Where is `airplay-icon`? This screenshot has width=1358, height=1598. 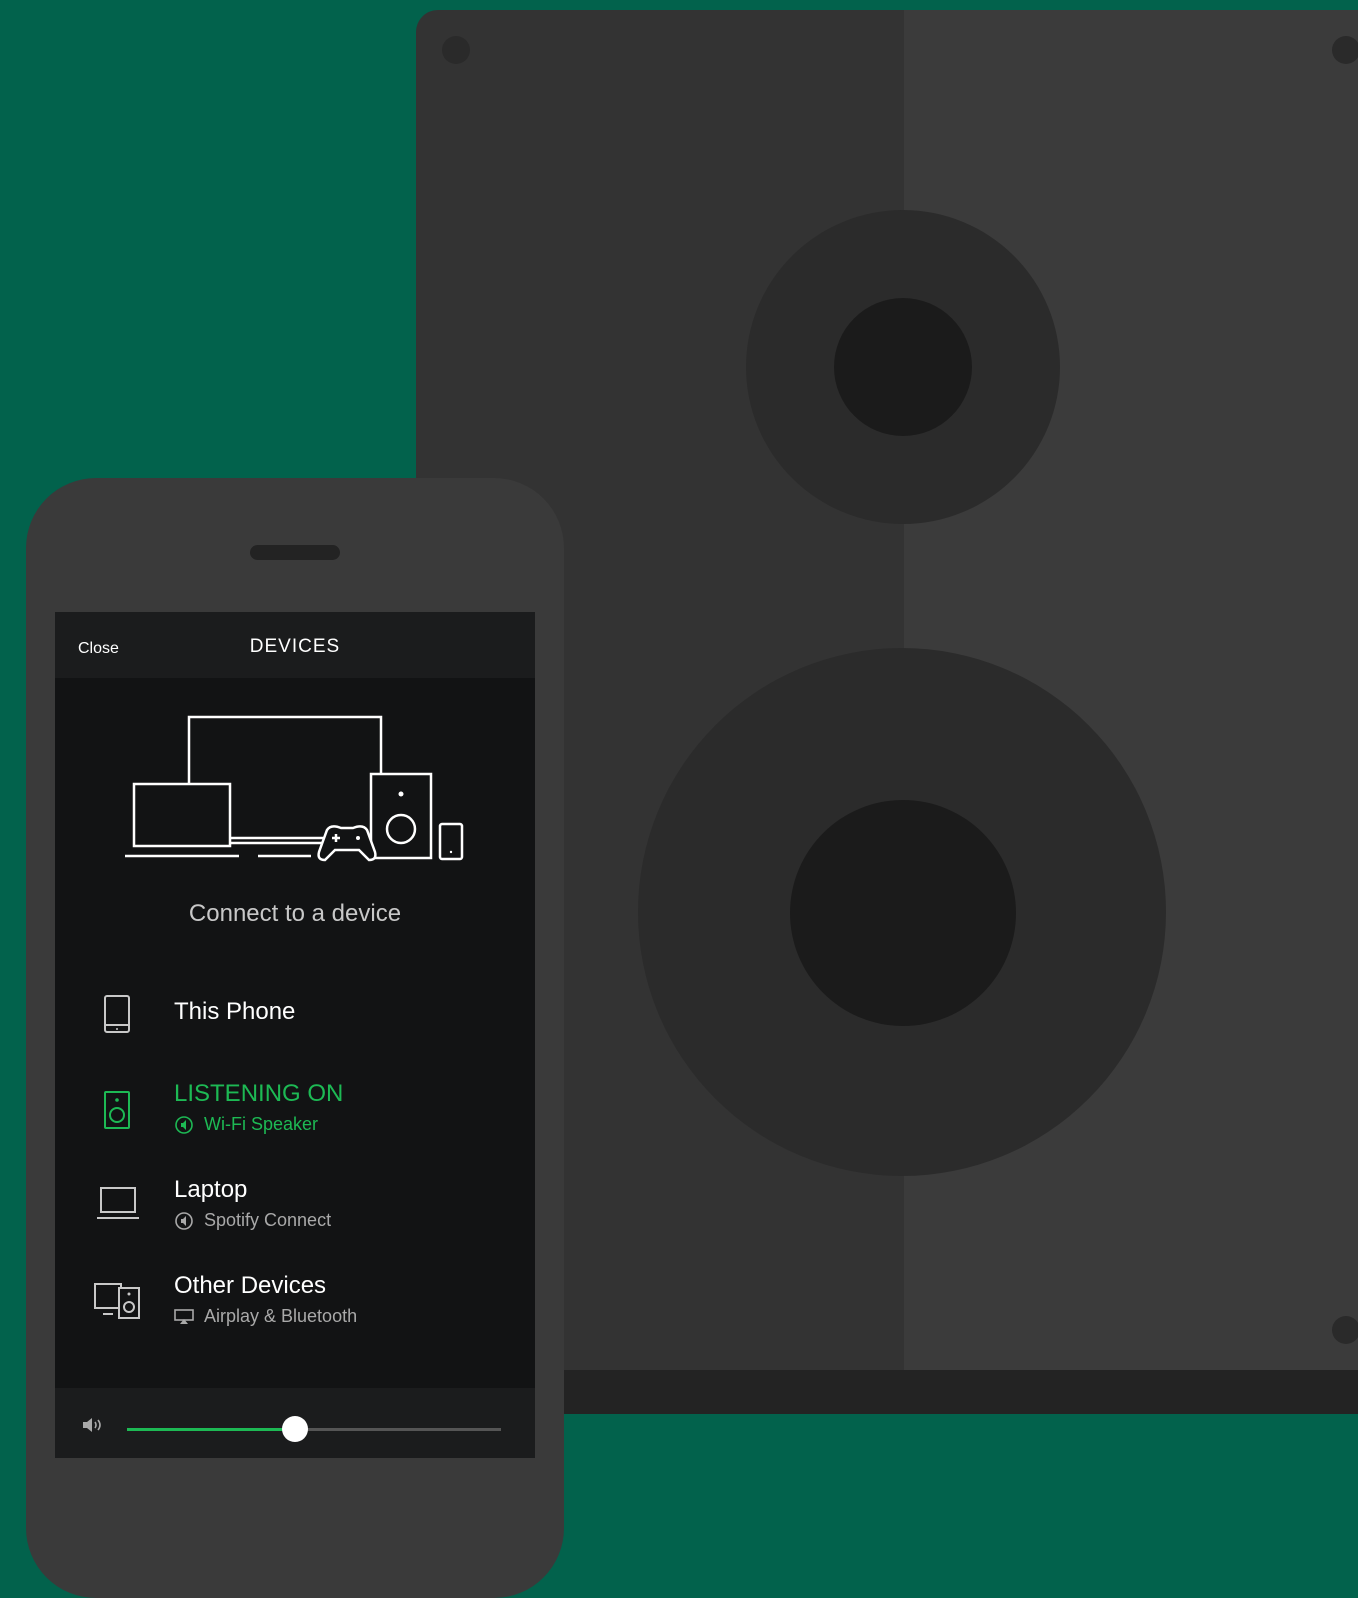 airplay-icon is located at coordinates (184, 1316).